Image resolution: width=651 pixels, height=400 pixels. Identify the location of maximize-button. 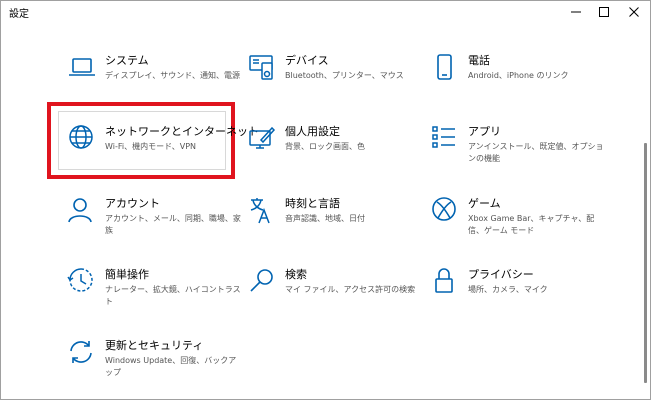
(604, 12).